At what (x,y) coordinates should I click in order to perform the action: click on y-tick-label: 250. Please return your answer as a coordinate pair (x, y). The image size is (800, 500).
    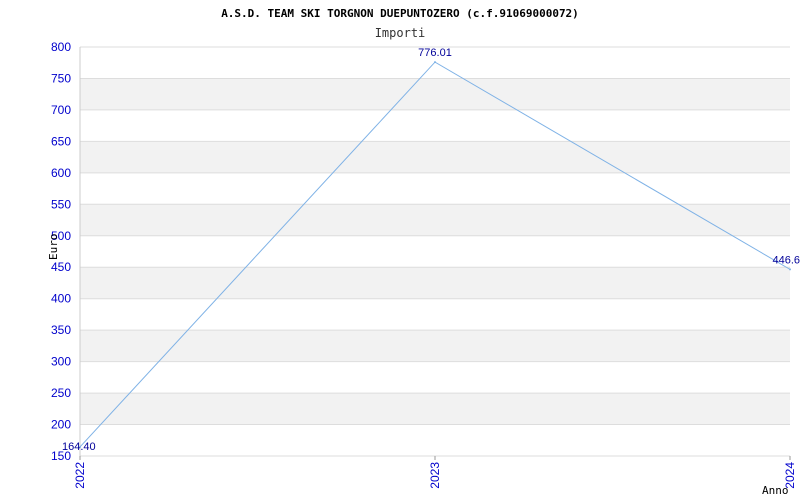
    Looking at the image, I should click on (61, 393).